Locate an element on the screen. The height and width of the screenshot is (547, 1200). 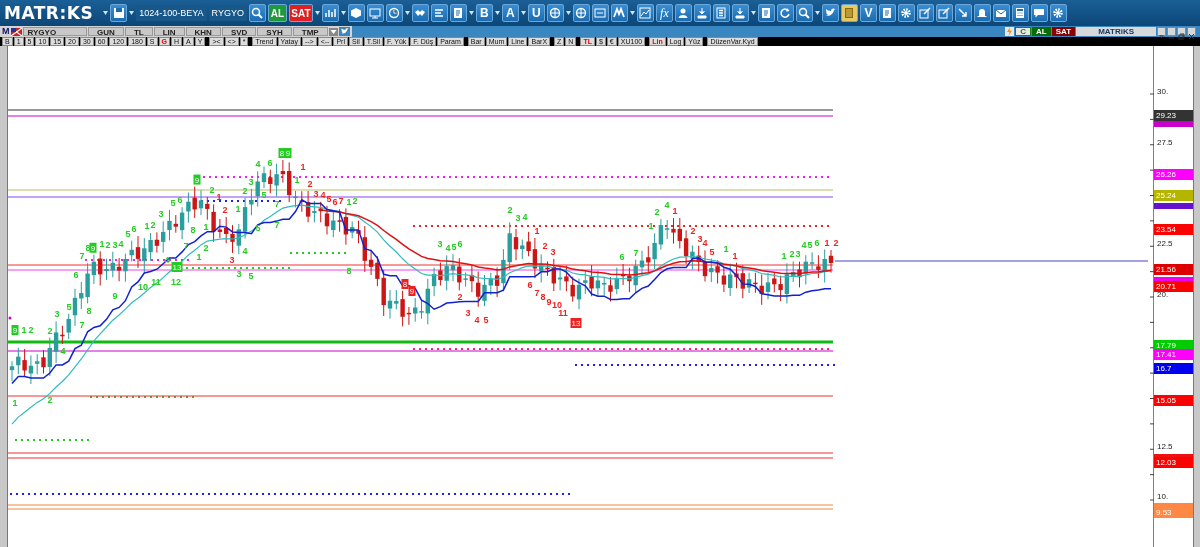
axis-tick-label: 22.5 is located at coordinates (1165, 244).